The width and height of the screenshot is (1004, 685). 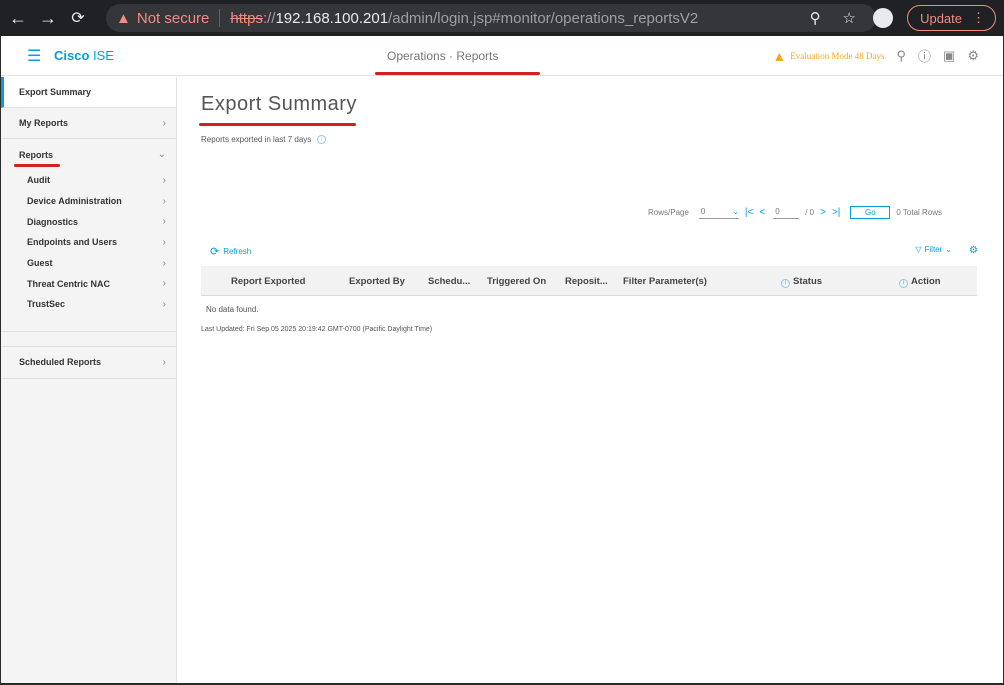 I want to click on page-number-input: 0, so click(x=786, y=212).